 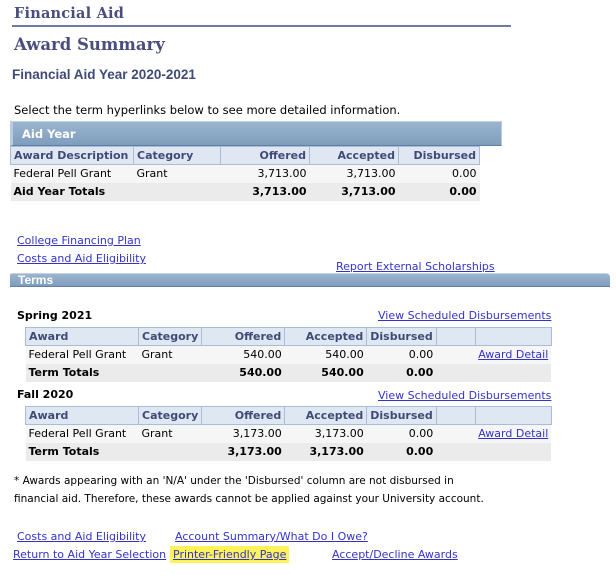 I want to click on aid-year-bar-label: Aid Year, so click(x=49, y=134).